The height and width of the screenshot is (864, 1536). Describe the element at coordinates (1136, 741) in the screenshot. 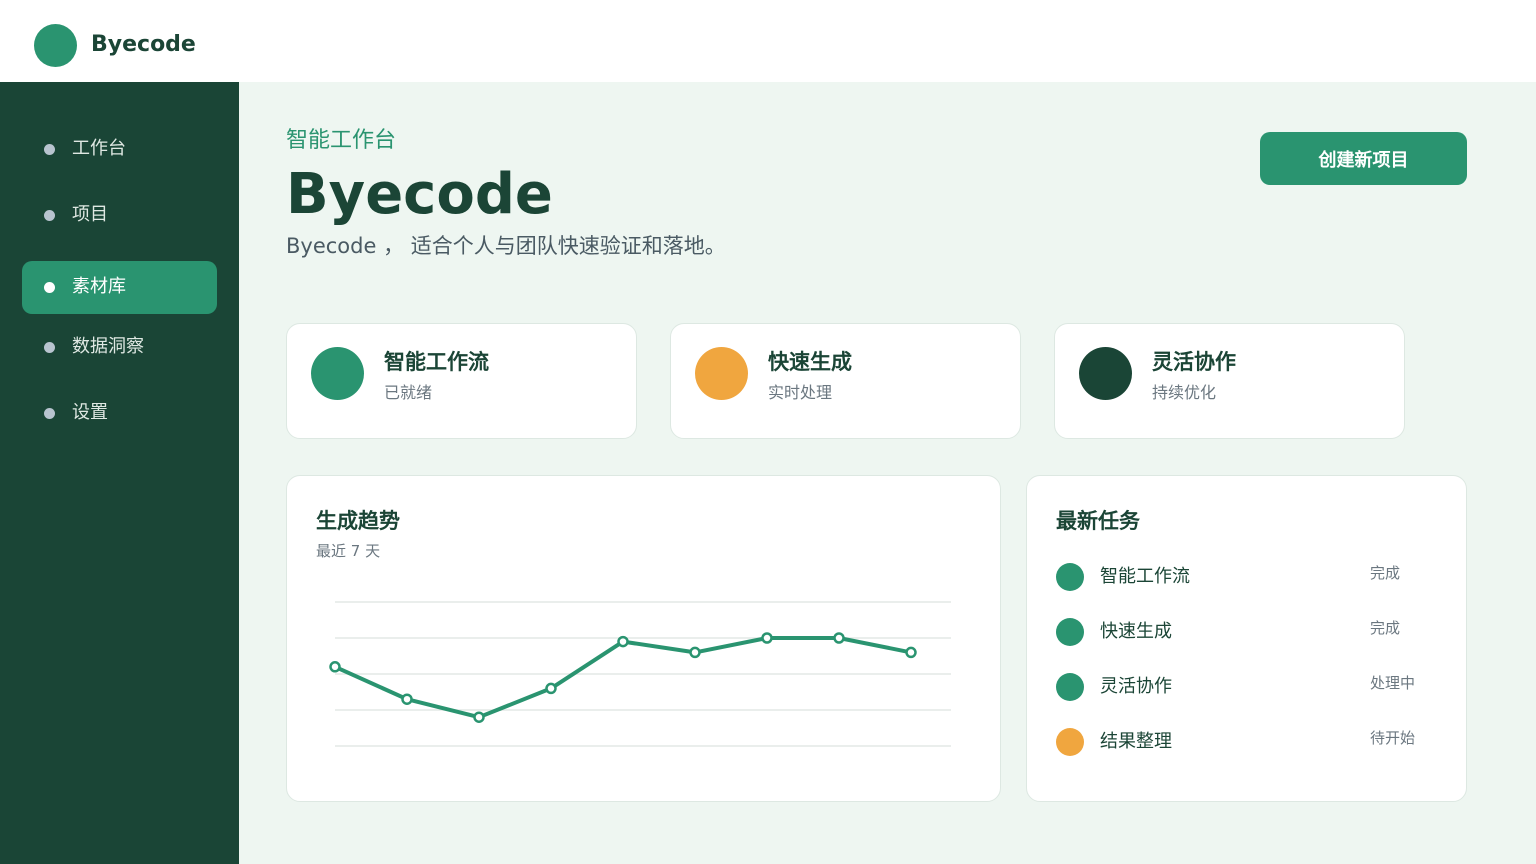

I see `task-name: 结果整理` at that location.